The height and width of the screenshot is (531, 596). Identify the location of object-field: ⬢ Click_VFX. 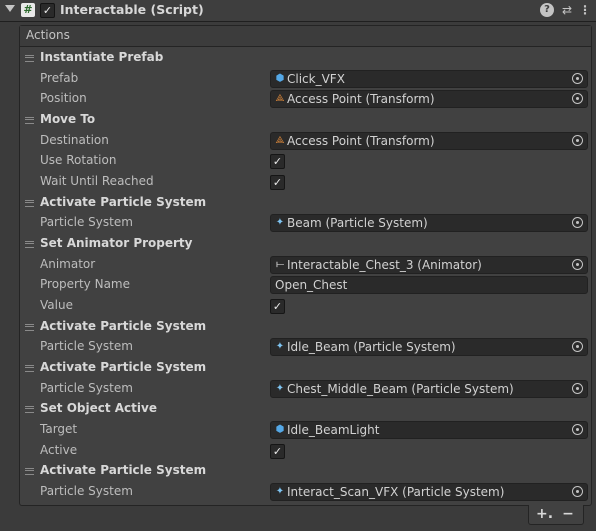
(429, 78).